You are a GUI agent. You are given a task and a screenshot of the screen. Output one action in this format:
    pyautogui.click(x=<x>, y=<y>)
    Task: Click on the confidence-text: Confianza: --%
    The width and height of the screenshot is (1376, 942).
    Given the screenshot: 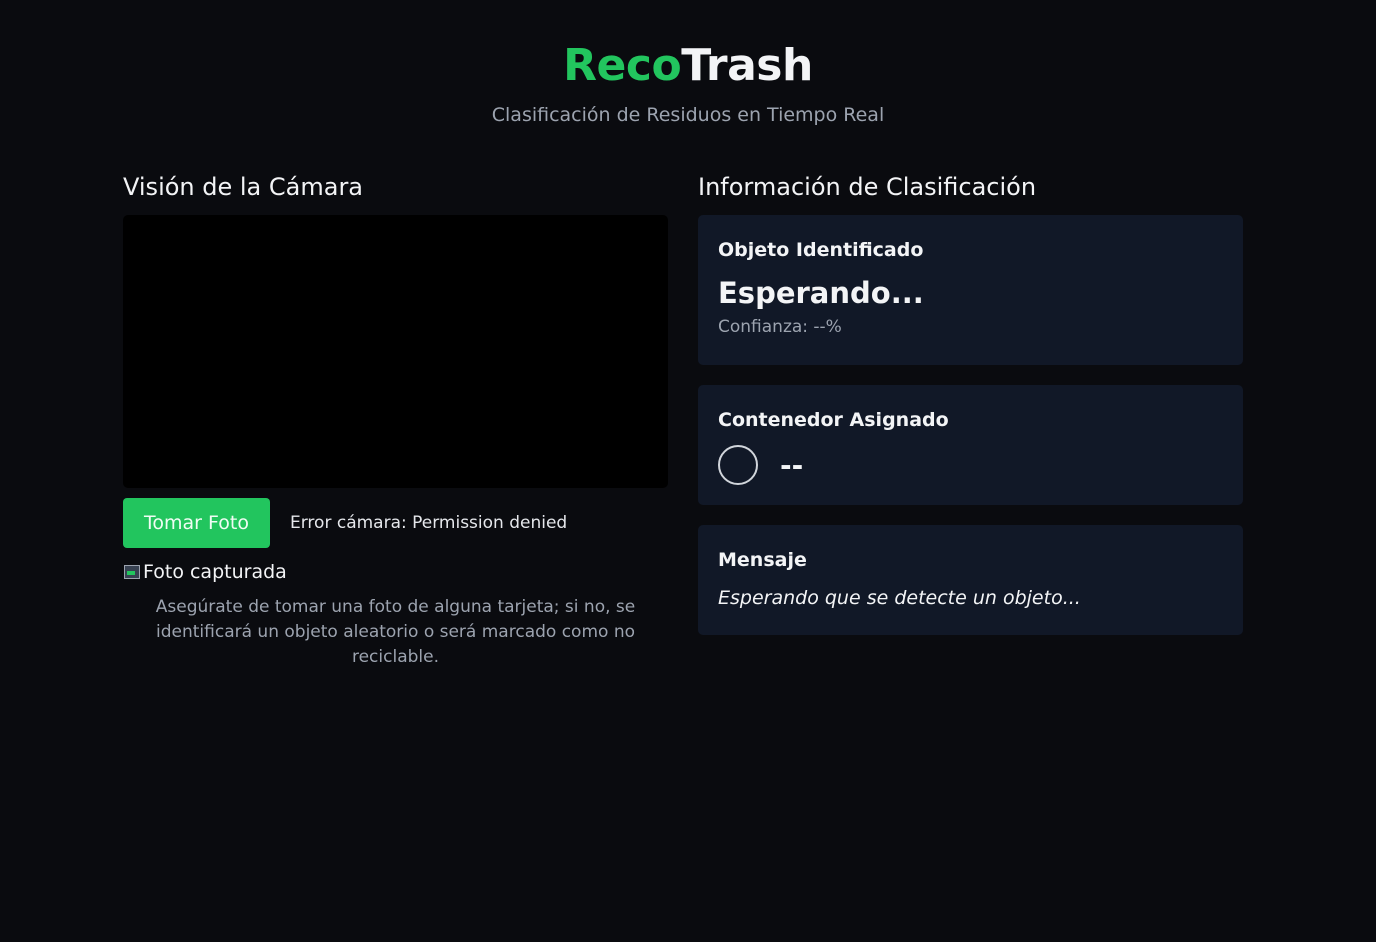 What is the action you would take?
    pyautogui.click(x=780, y=327)
    